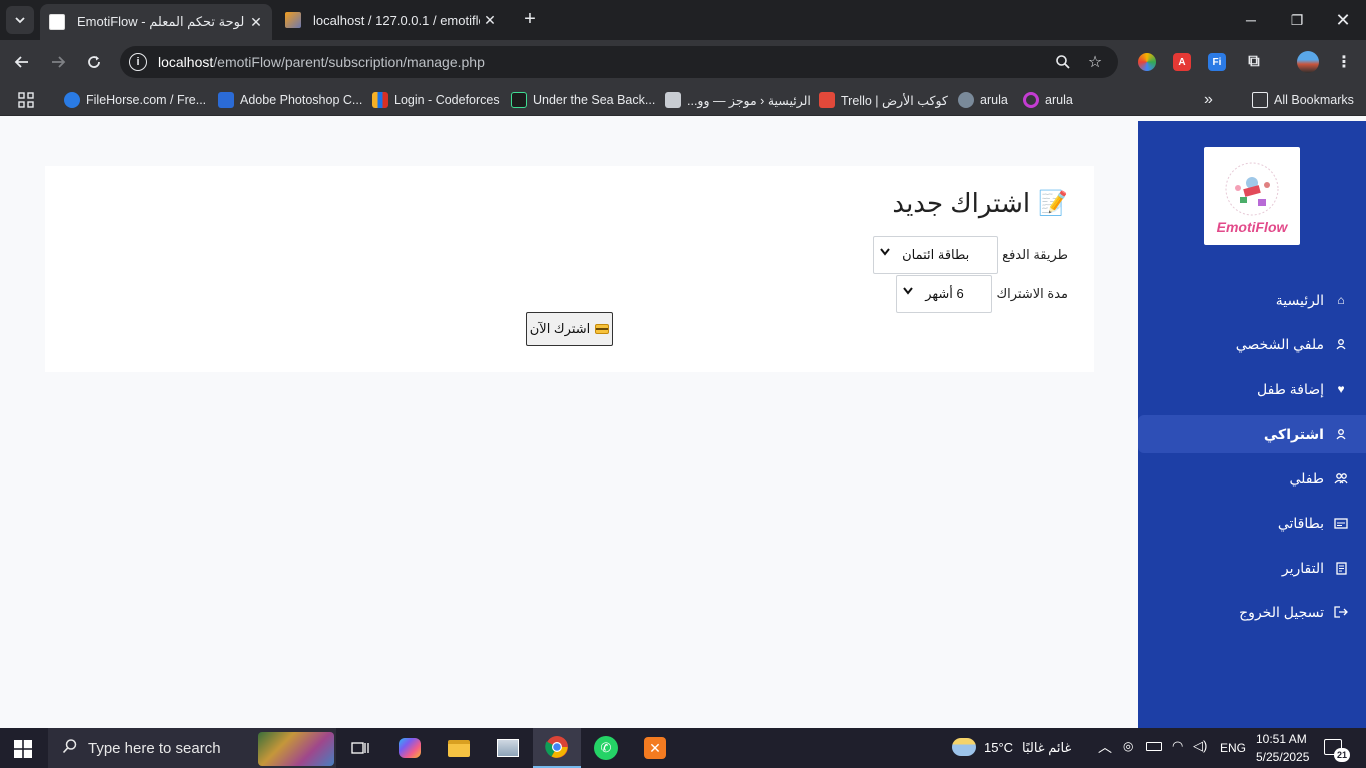 The image size is (1366, 768). I want to click on weather-text: غائم غالبًا, so click(1046, 748).